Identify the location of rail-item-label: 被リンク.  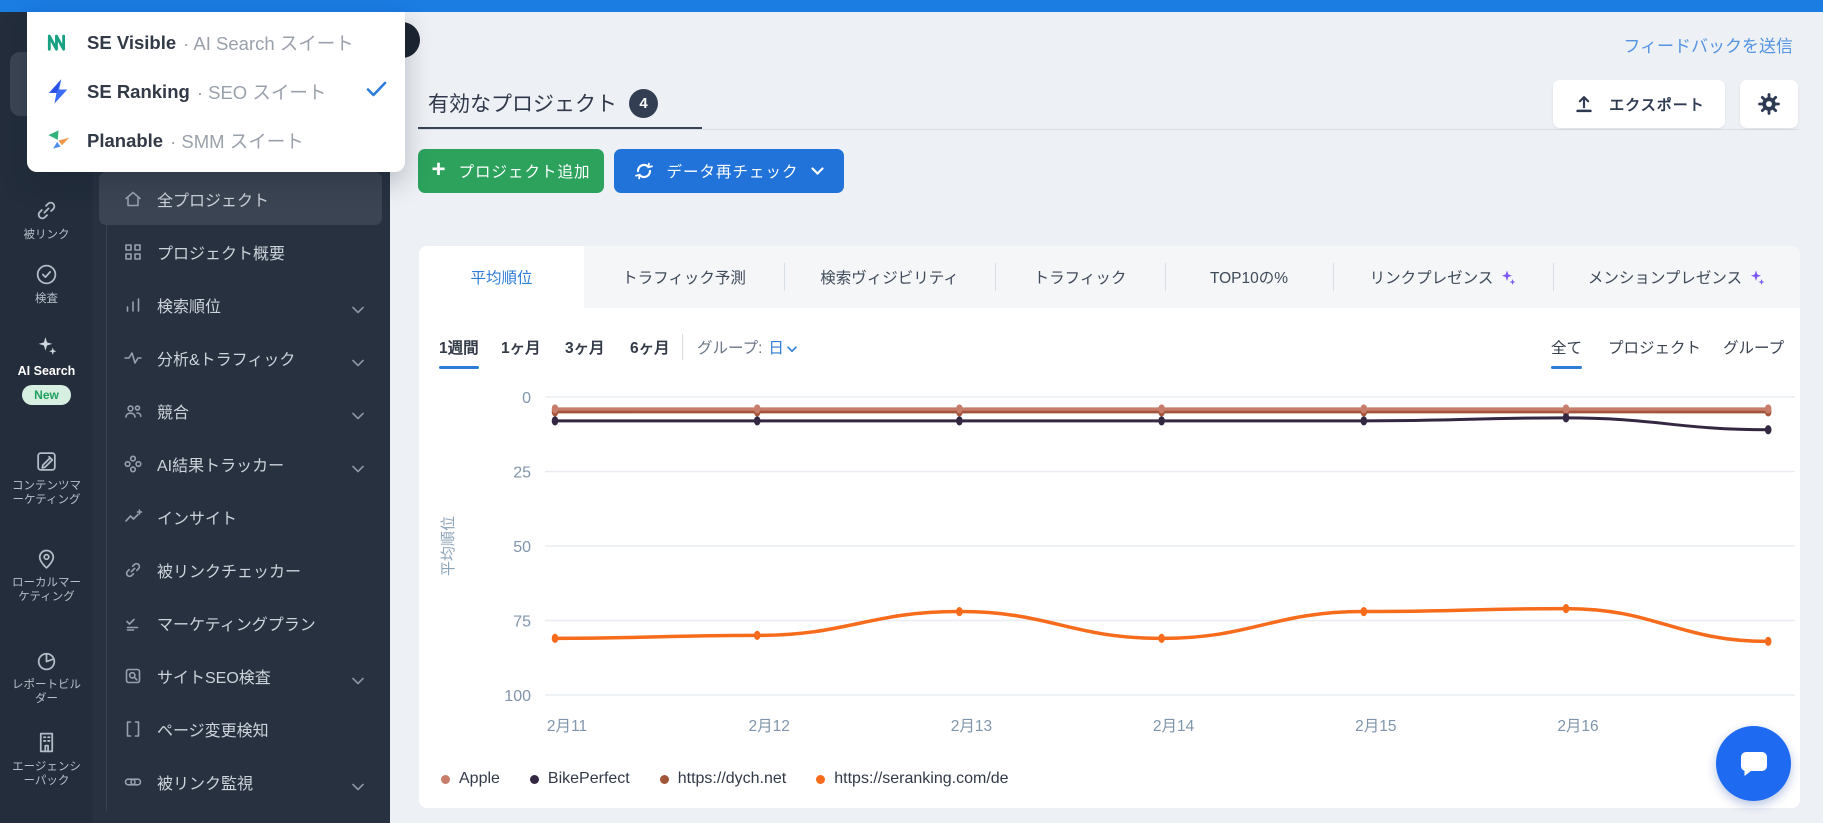
(46, 235).